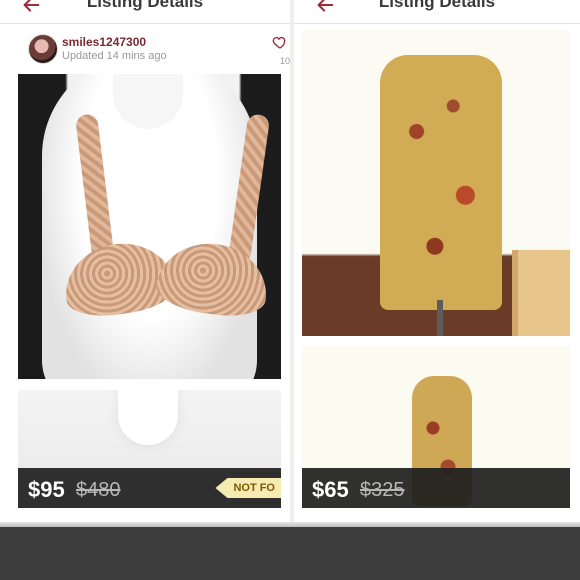 This screenshot has height=580, width=580. Describe the element at coordinates (114, 56) in the screenshot. I see `updated-time: Updated 14 mins ago` at that location.